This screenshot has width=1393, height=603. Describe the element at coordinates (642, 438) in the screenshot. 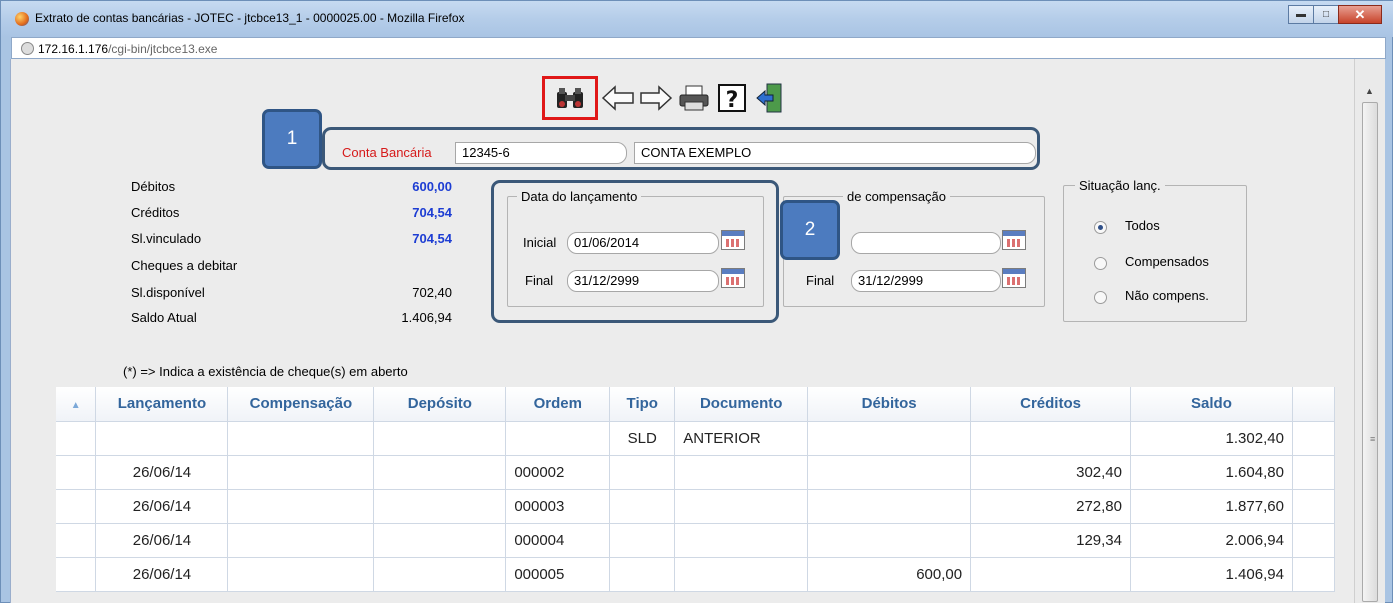

I see `cell-tipo: SLD` at that location.